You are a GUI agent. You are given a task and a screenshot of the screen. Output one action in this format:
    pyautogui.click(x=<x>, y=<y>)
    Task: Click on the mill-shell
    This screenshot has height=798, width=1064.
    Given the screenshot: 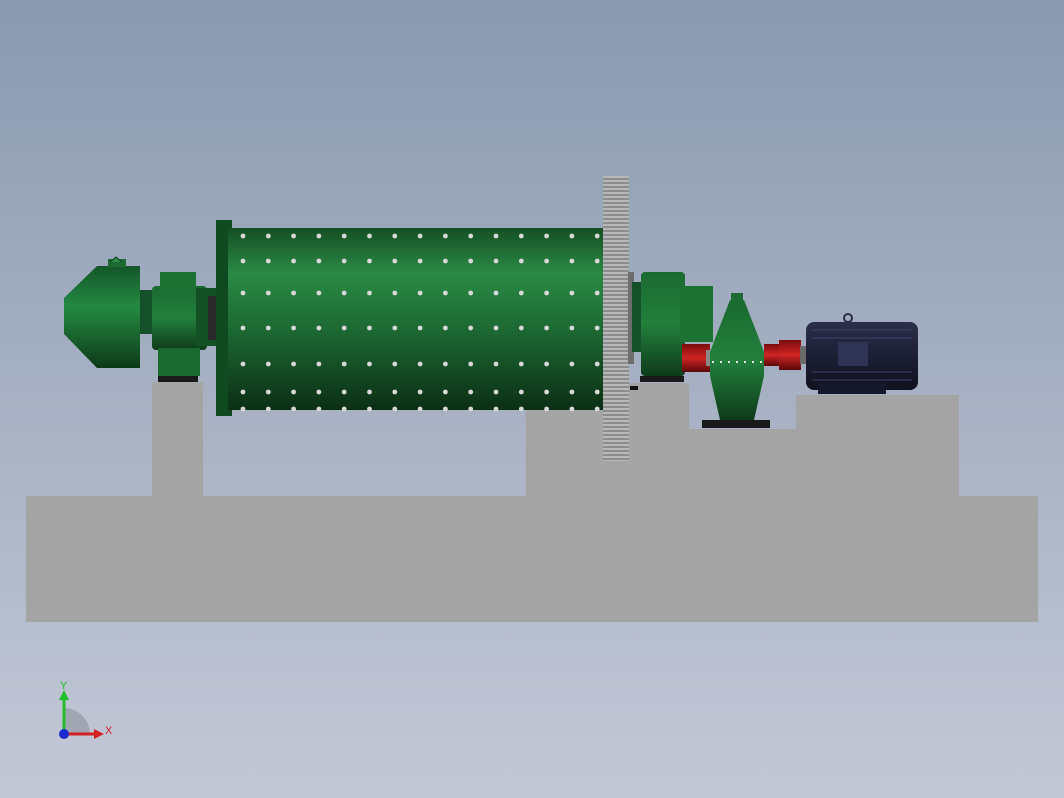 What is the action you would take?
    pyautogui.click(x=411, y=318)
    